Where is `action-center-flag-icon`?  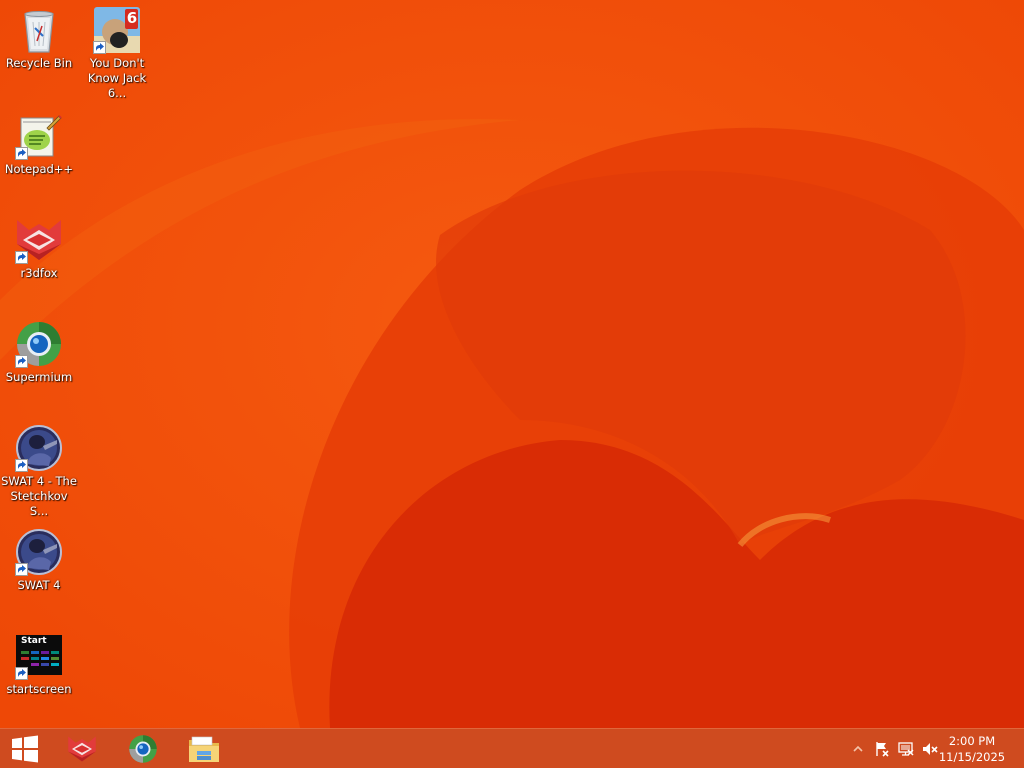 action-center-flag-icon is located at coordinates (882, 749).